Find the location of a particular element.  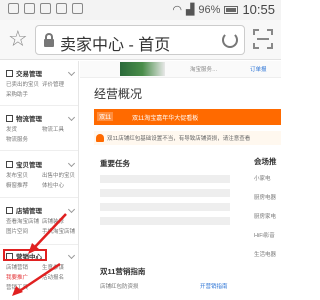

annotation-arrows is located at coordinates (39, 254).